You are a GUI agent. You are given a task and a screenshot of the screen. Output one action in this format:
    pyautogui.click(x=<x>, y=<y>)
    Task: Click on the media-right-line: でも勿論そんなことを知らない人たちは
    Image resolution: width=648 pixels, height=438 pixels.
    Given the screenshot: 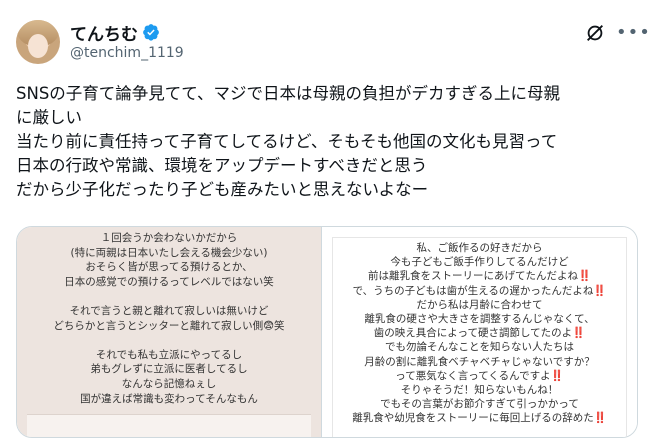 What is the action you would take?
    pyautogui.click(x=479, y=347)
    